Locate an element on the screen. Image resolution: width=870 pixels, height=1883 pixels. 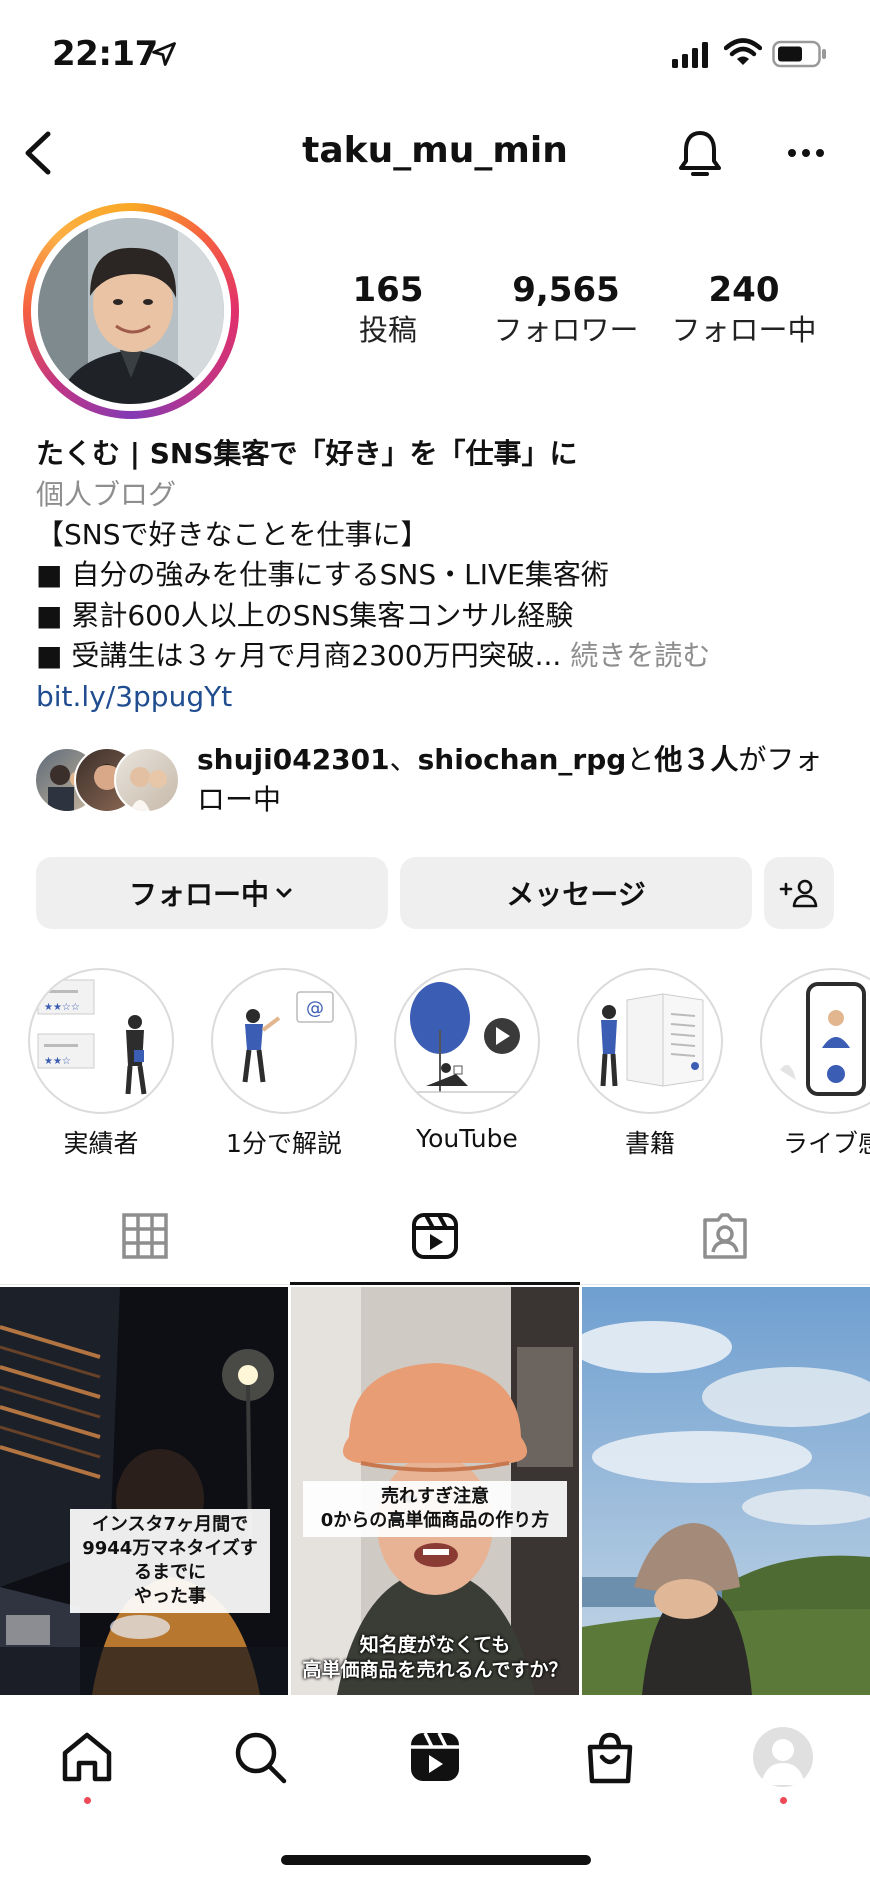
profile-display-name: たくむ | SNS集客で「好き」を「仕事」に is located at coordinates (307, 453).